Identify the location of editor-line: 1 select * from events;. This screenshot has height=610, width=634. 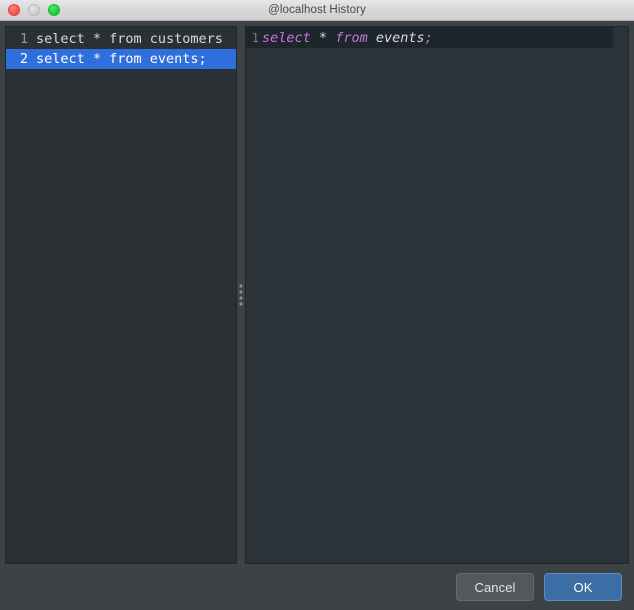
(429, 37).